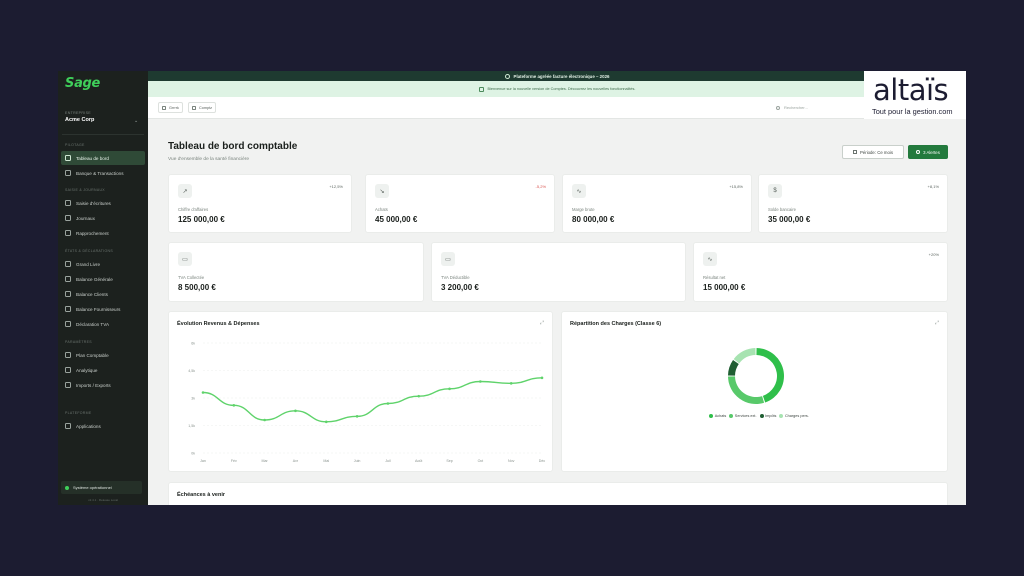  Describe the element at coordinates (68, 233) in the screenshot. I see `sync-icon` at that location.